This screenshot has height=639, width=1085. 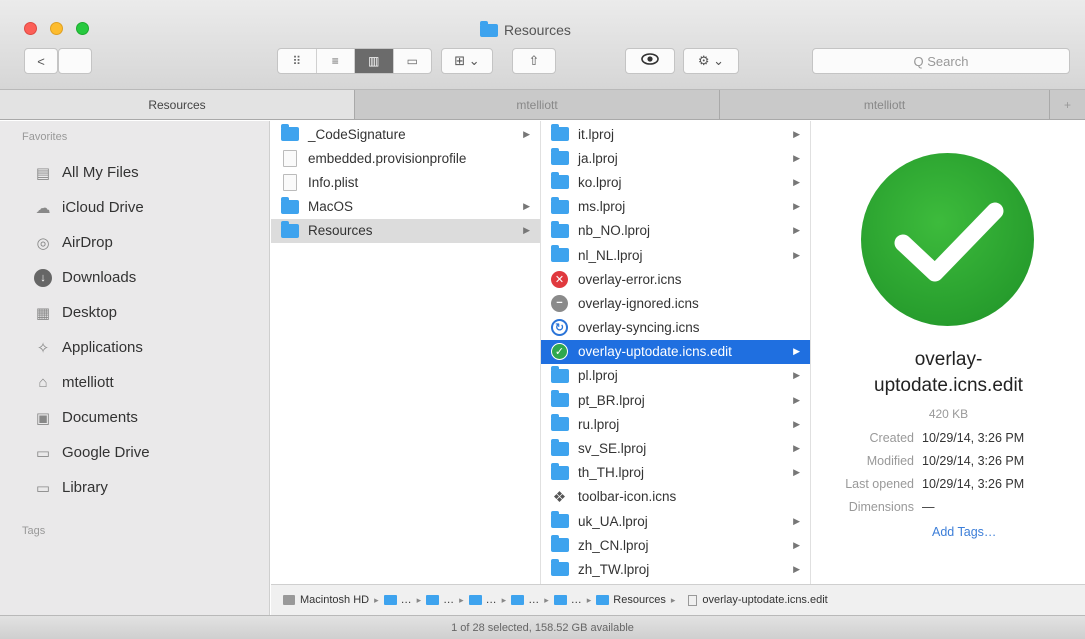 What do you see at coordinates (675, 134) in the screenshot?
I see `list-item: it.lproj ▶` at bounding box center [675, 134].